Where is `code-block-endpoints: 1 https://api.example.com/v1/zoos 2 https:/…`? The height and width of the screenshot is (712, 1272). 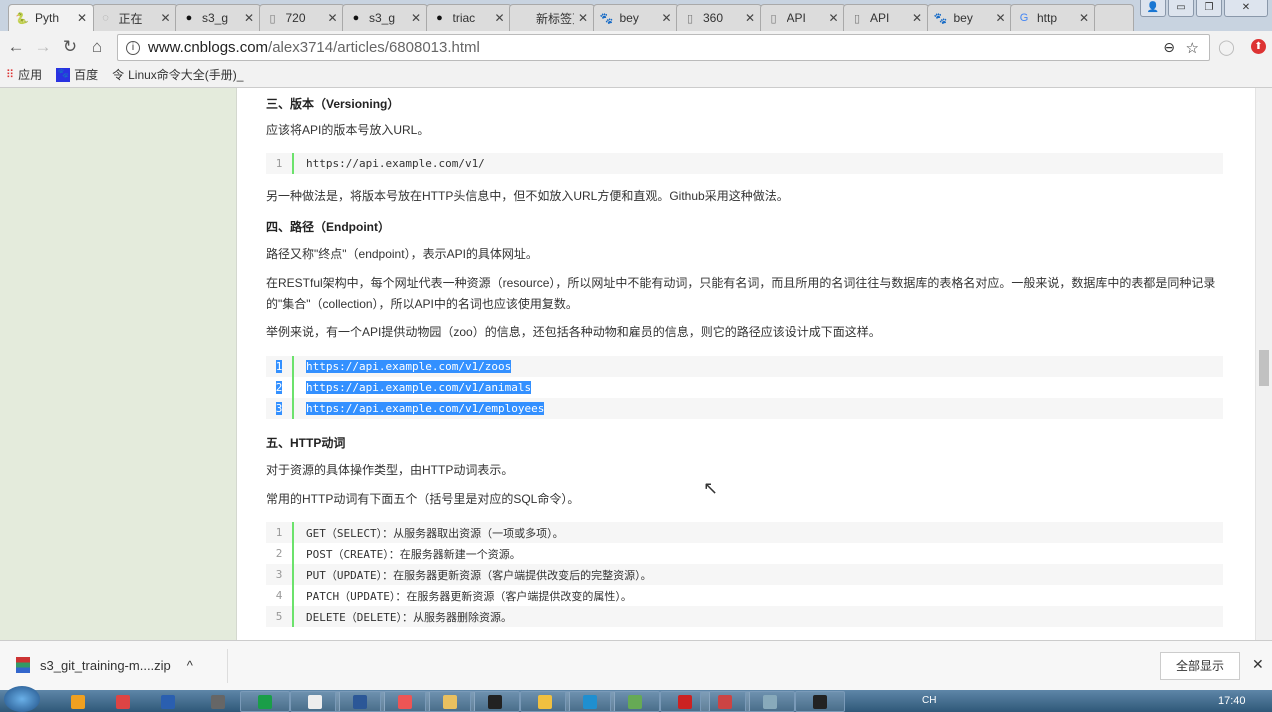
code-block-endpoints: 1 https://api.example.com/v1/zoos 2 https:/… is located at coordinates (744, 387).